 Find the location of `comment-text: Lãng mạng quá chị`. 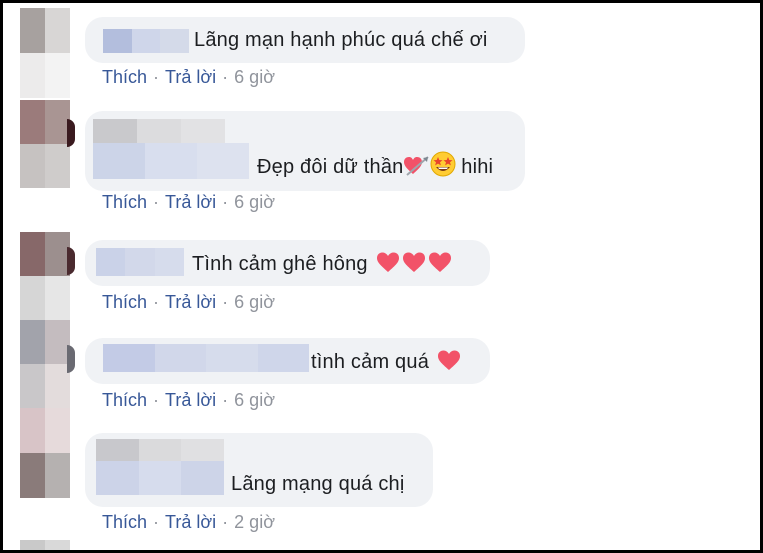

comment-text: Lãng mạng quá chị is located at coordinates (318, 484).